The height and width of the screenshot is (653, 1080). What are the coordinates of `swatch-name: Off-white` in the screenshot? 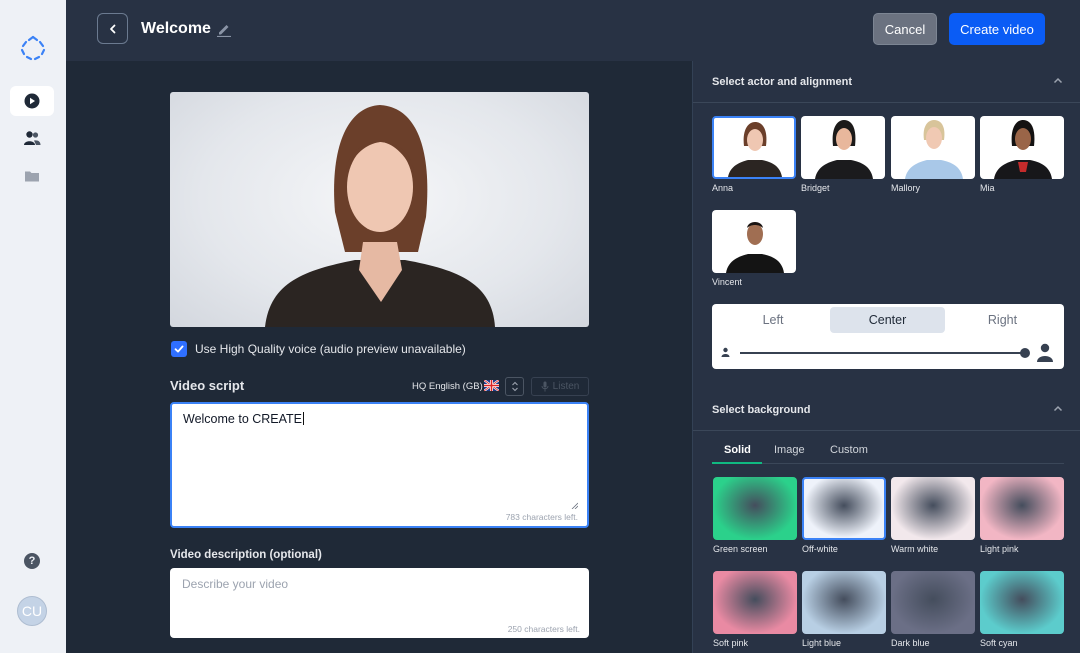 It's located at (820, 549).